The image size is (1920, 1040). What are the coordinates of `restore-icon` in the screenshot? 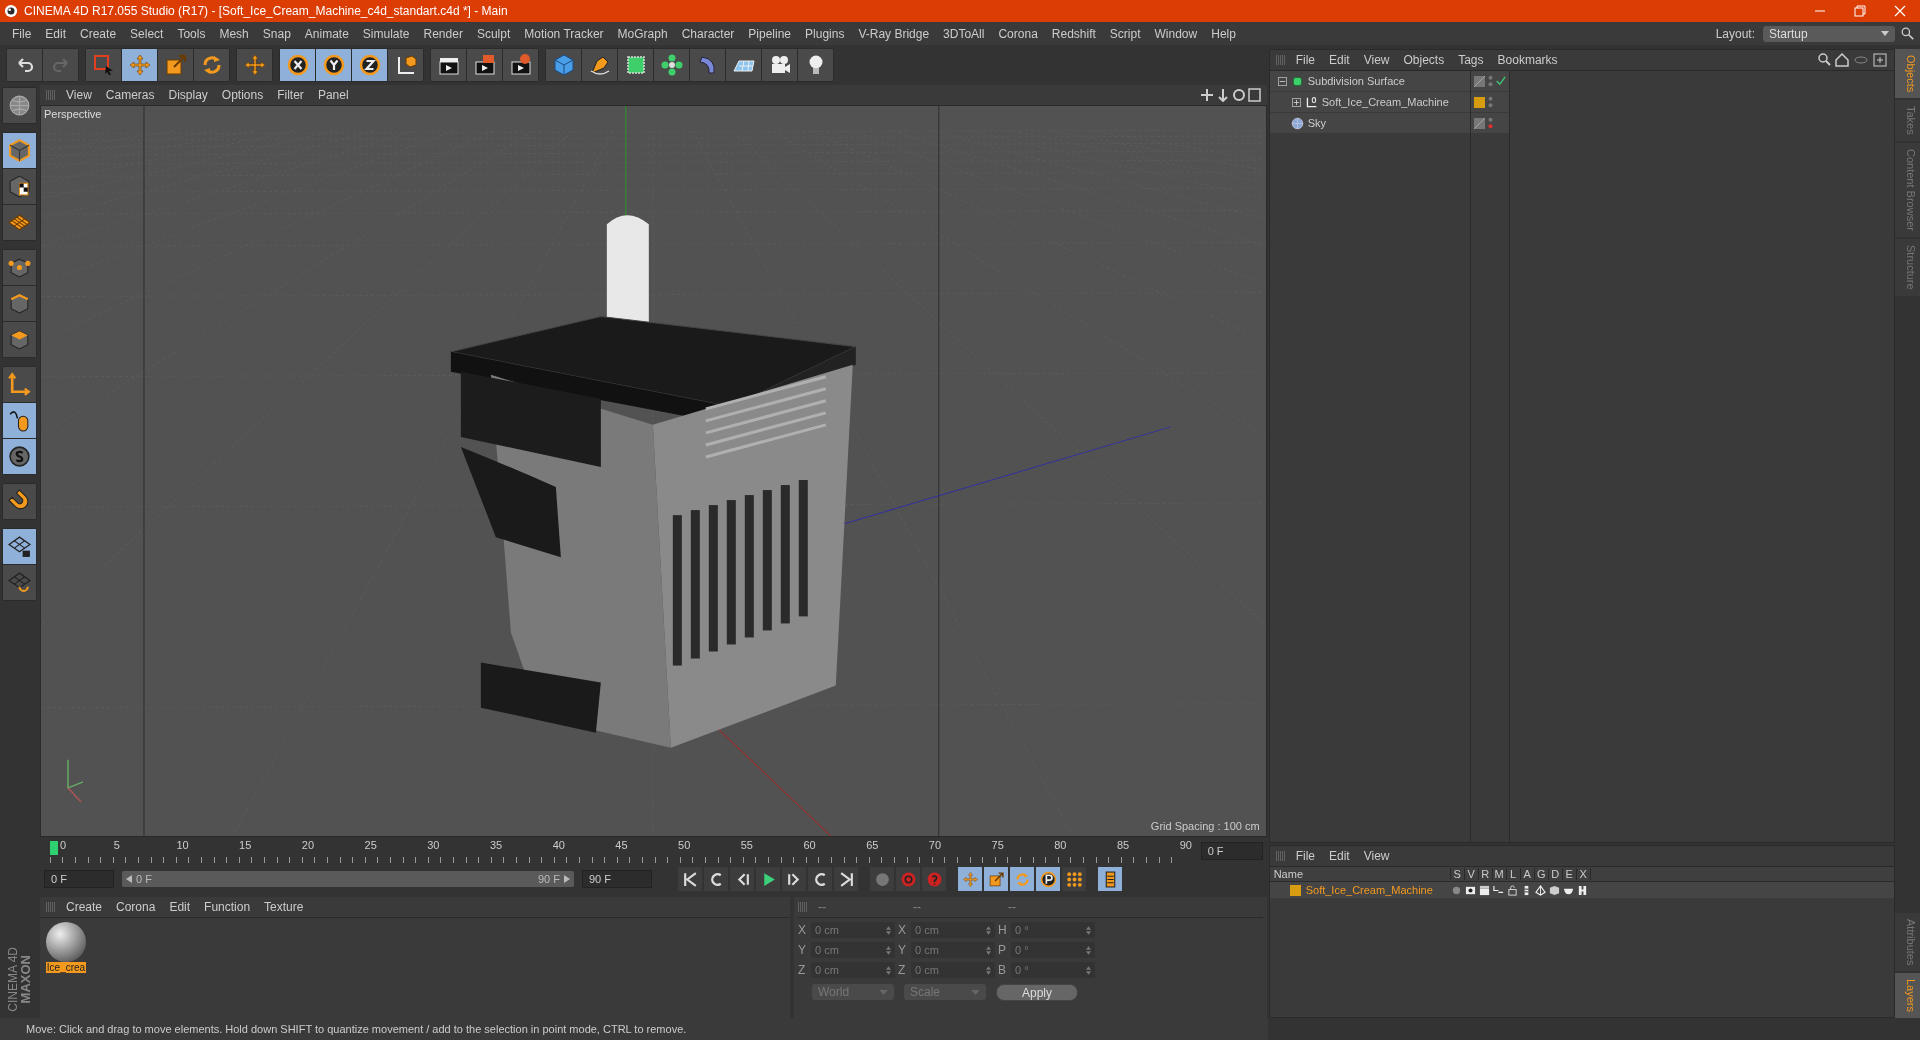 It's located at (1860, 11).